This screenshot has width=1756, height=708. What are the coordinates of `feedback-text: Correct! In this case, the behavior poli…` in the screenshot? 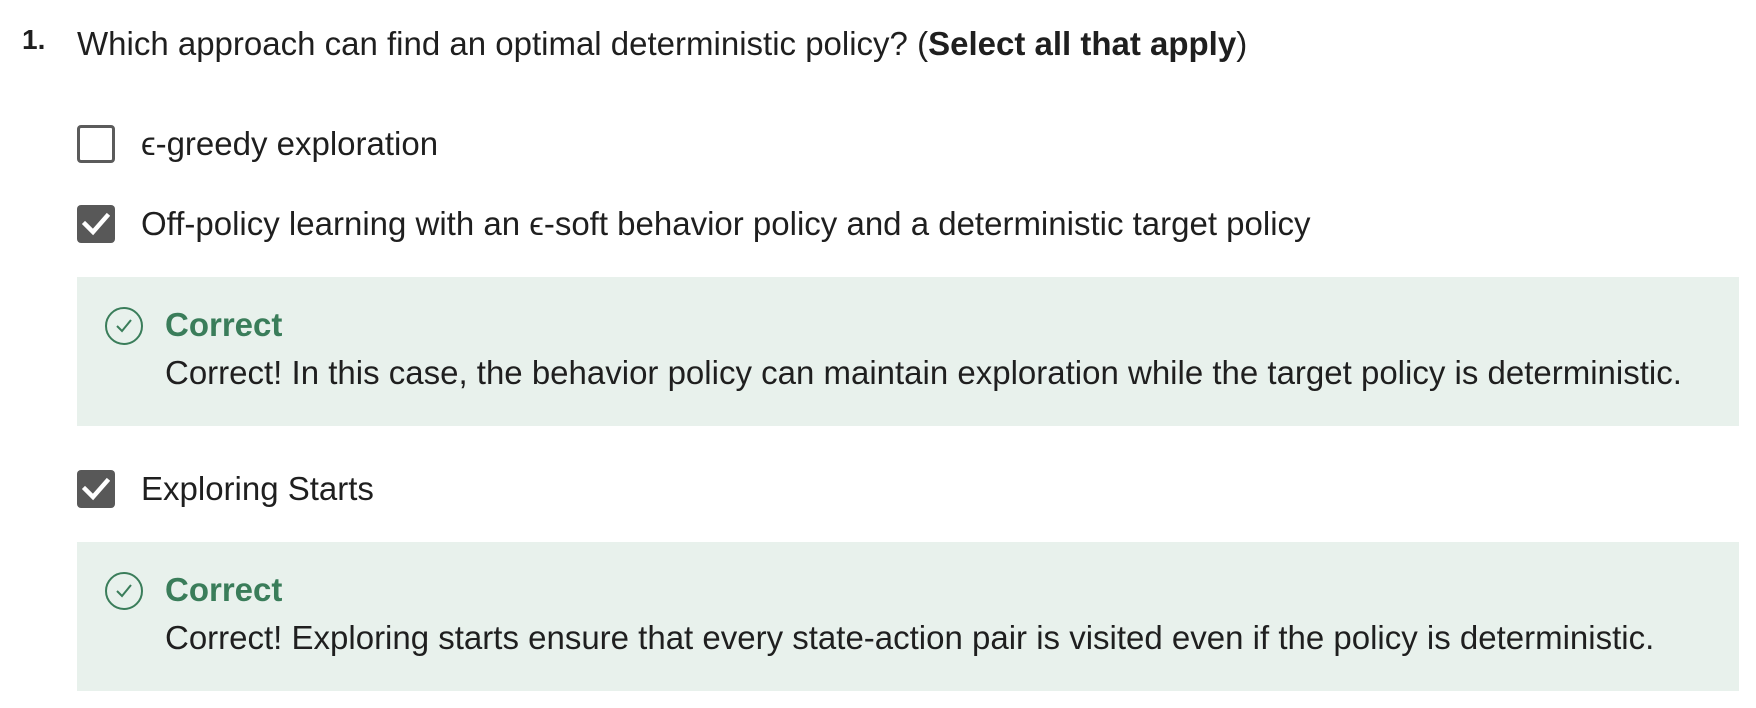 It's located at (923, 372).